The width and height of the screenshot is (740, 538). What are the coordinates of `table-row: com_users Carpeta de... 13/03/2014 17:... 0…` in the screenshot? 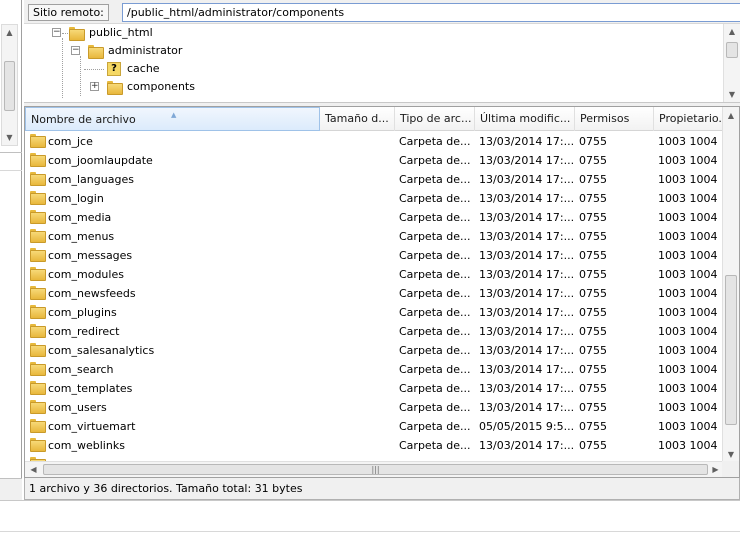 It's located at (375, 407).